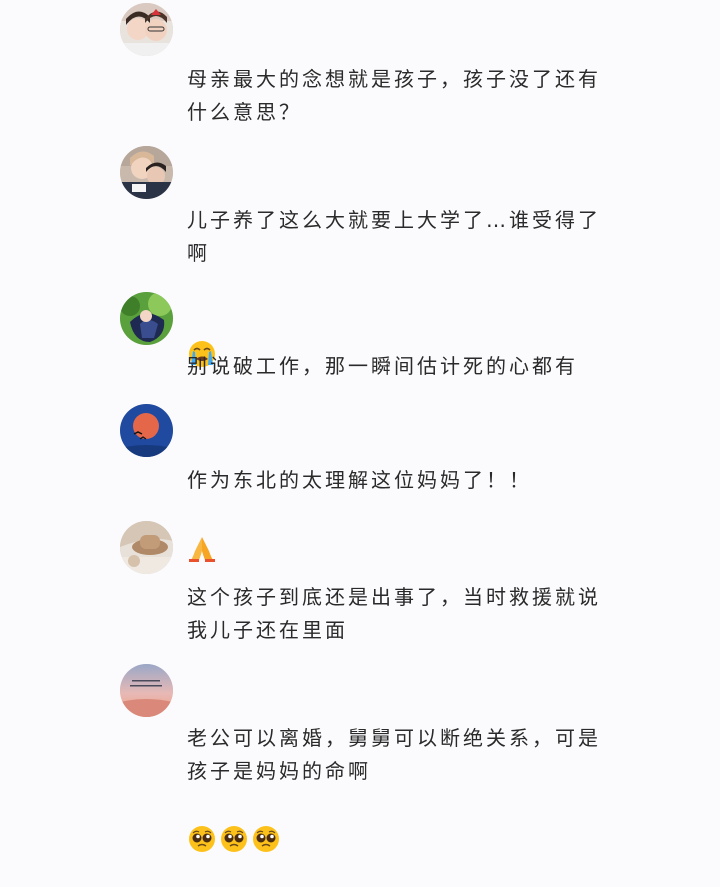 The height and width of the screenshot is (887, 720). I want to click on comment-text: 作为东北的太理解这位妈妈了！！, so click(359, 480).